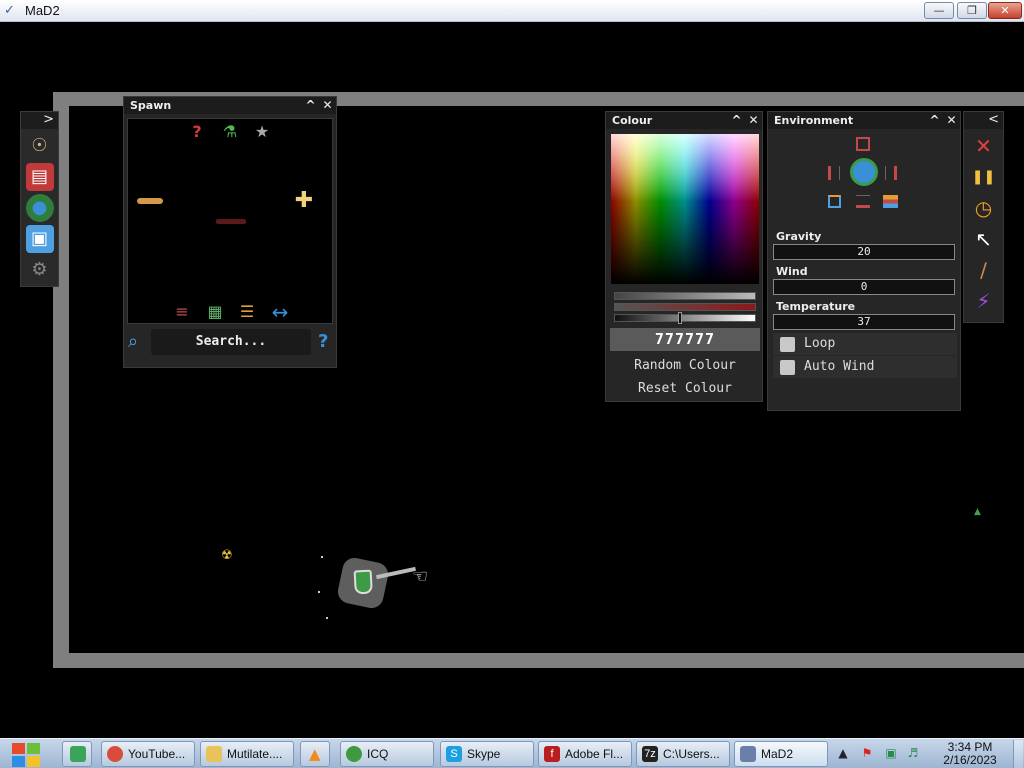 The image size is (1024, 768). I want to click on plus-bomb-item: ✚, so click(304, 201).